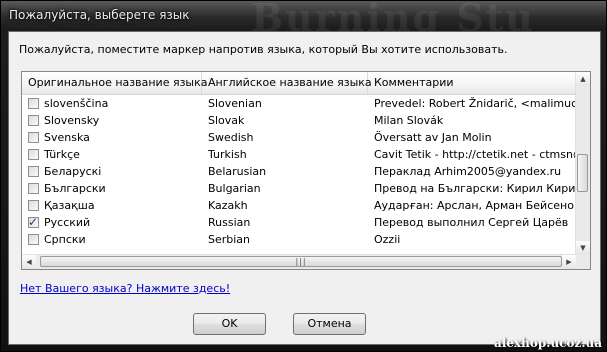 The image size is (607, 352). What do you see at coordinates (287, 83) in the screenshot?
I see `column-header-english: Английское название языка` at bounding box center [287, 83].